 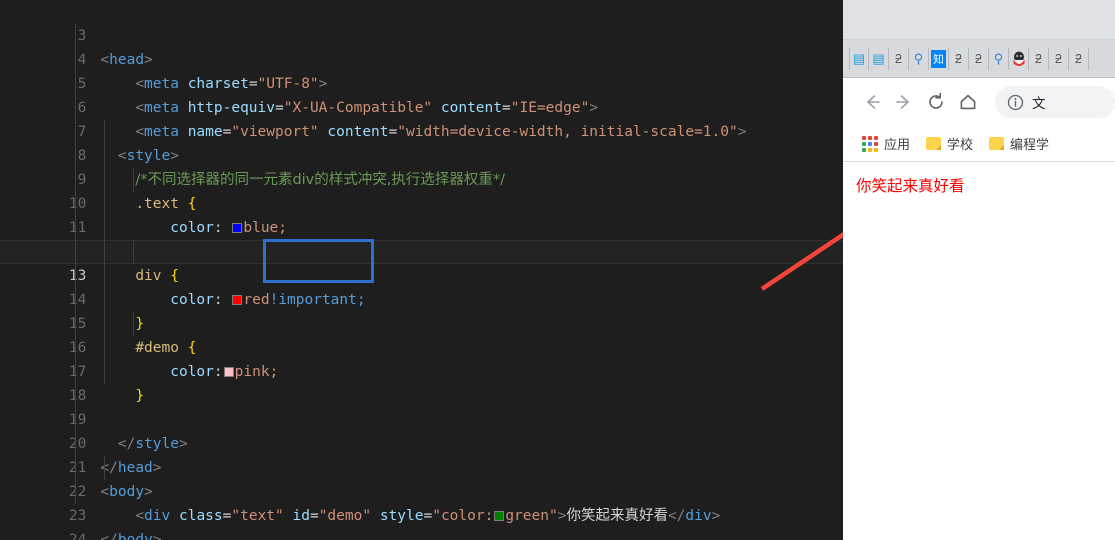 What do you see at coordinates (421, 190) in the screenshot?
I see `code-line: 10 .text {` at bounding box center [421, 190].